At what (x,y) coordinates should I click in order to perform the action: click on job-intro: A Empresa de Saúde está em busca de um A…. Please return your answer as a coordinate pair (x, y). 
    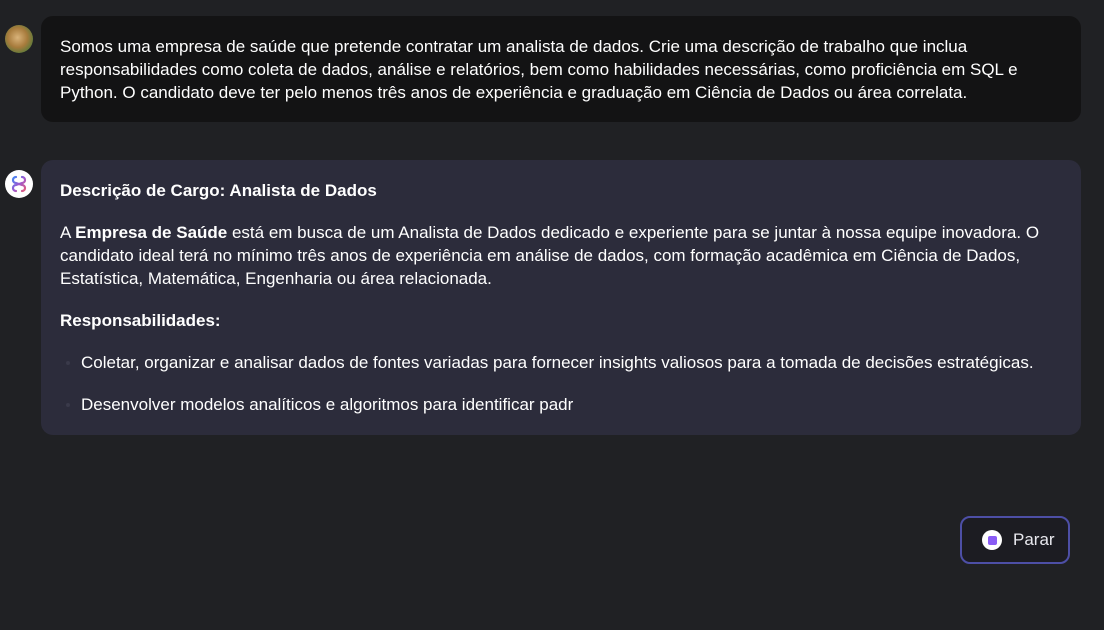
    Looking at the image, I should click on (560, 255).